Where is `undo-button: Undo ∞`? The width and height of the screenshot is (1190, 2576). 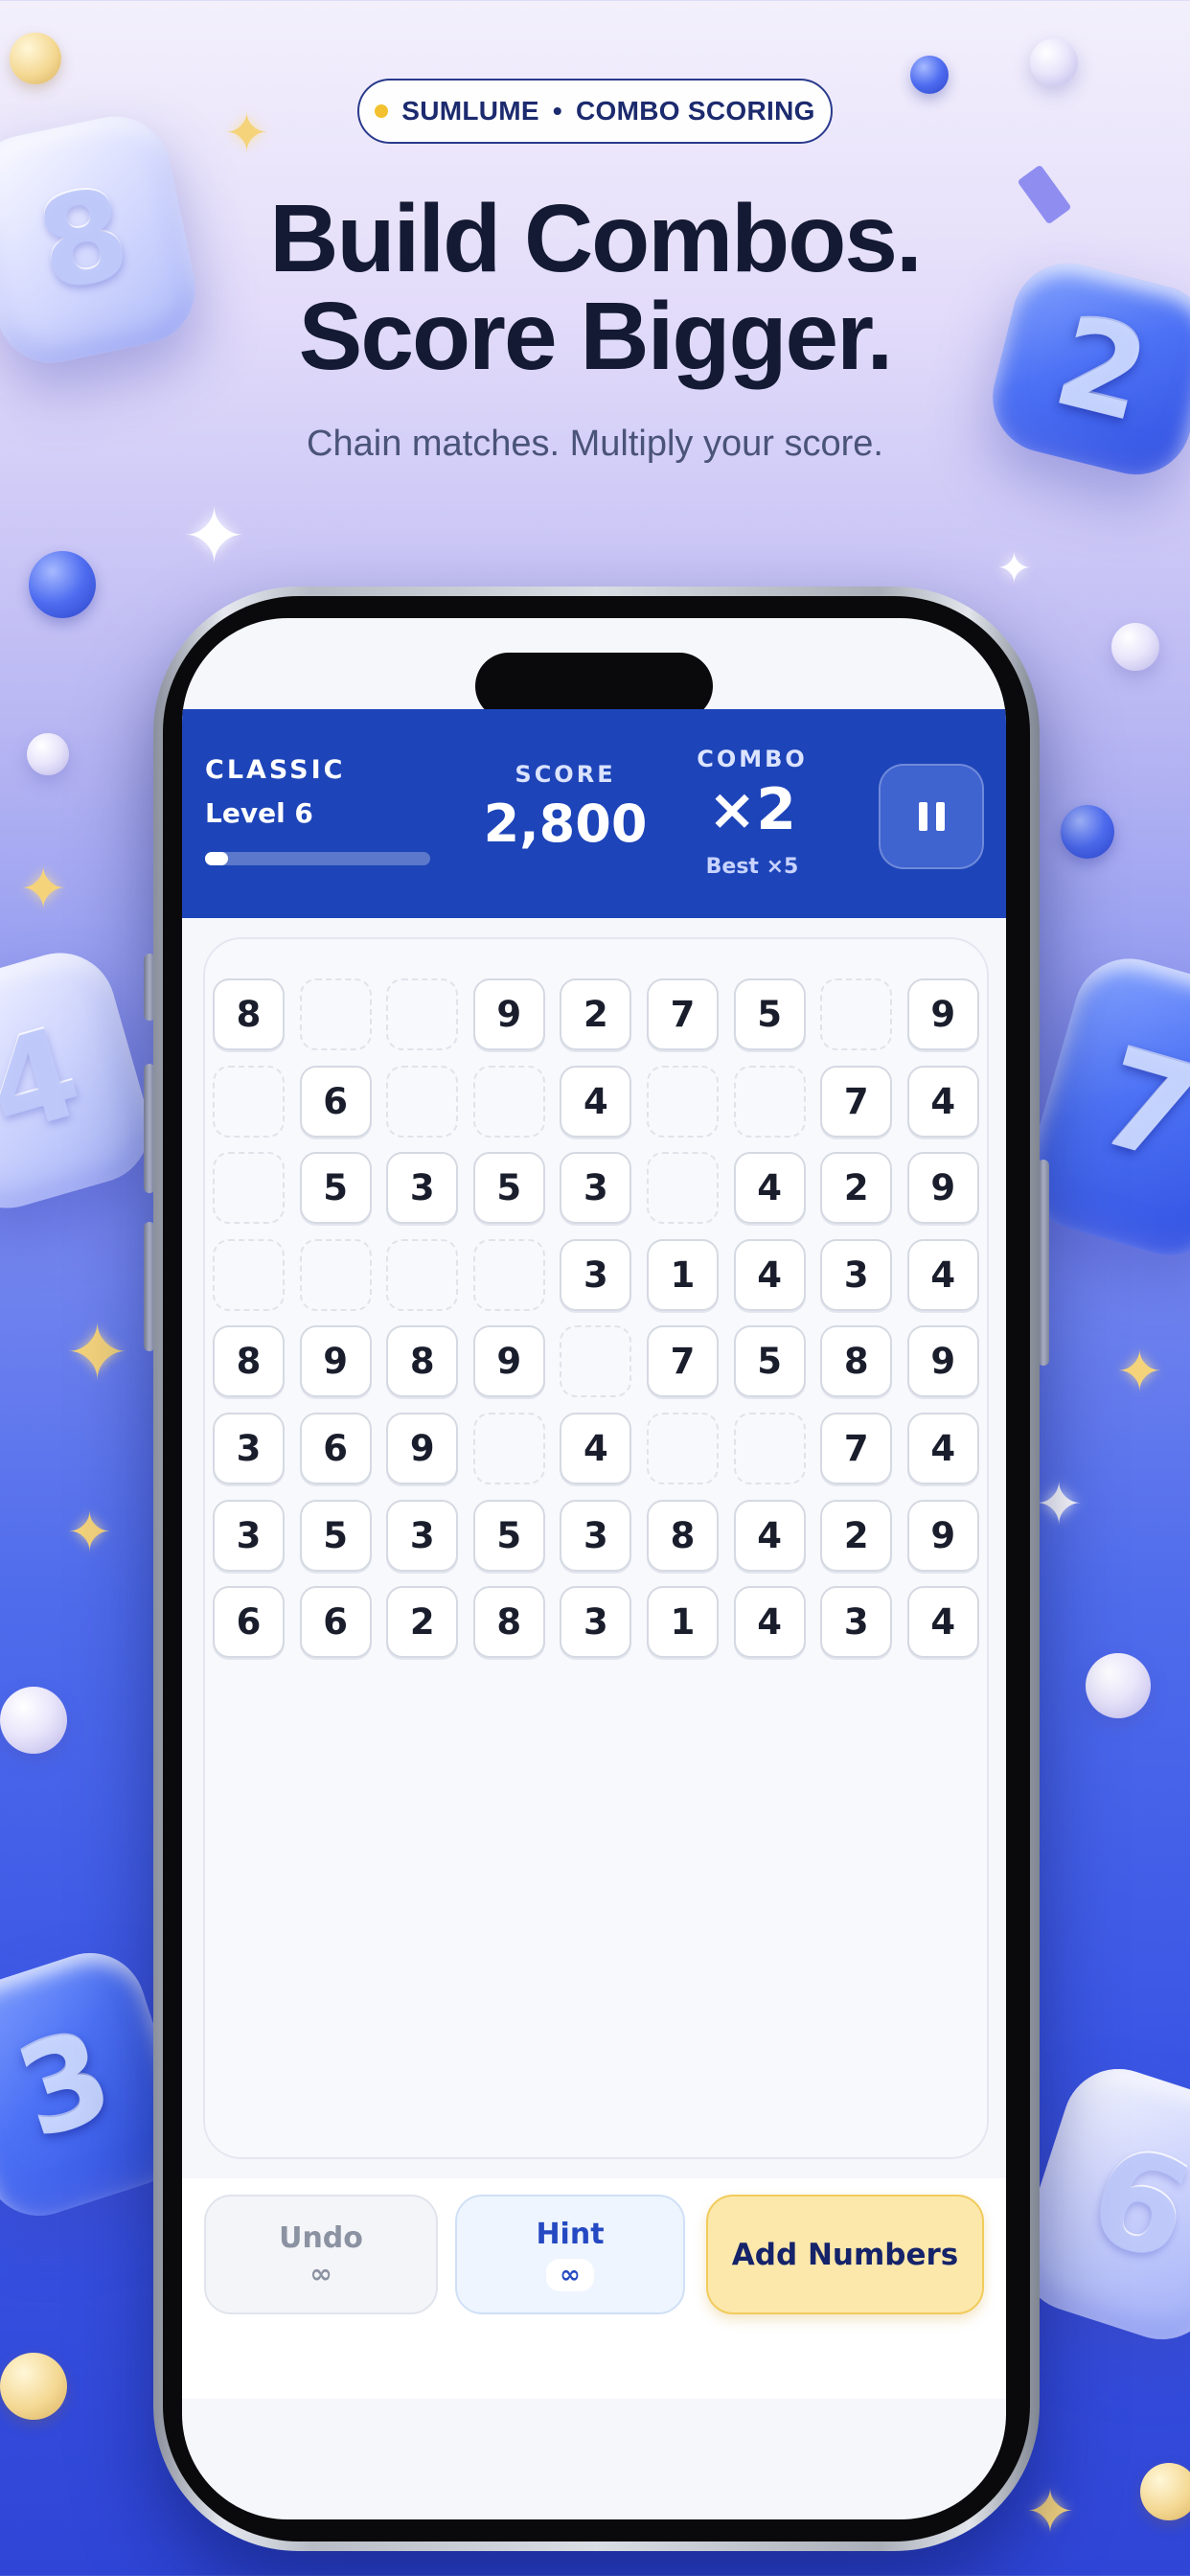 undo-button: Undo ∞ is located at coordinates (321, 2254).